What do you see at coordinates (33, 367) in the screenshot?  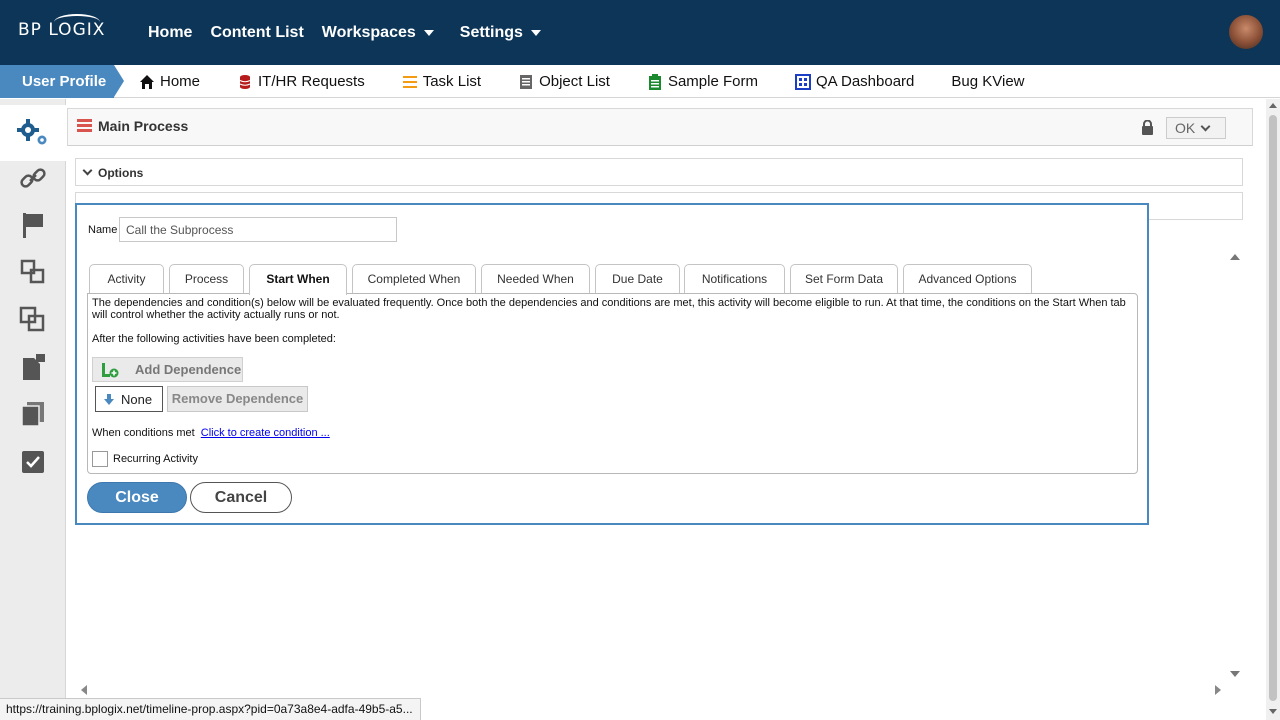 I see `locked-document-icon` at bounding box center [33, 367].